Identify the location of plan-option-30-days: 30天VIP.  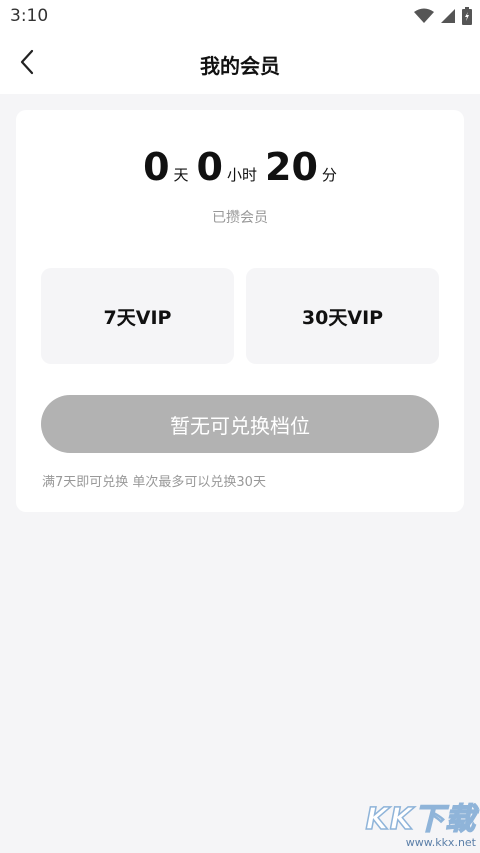
(342, 316).